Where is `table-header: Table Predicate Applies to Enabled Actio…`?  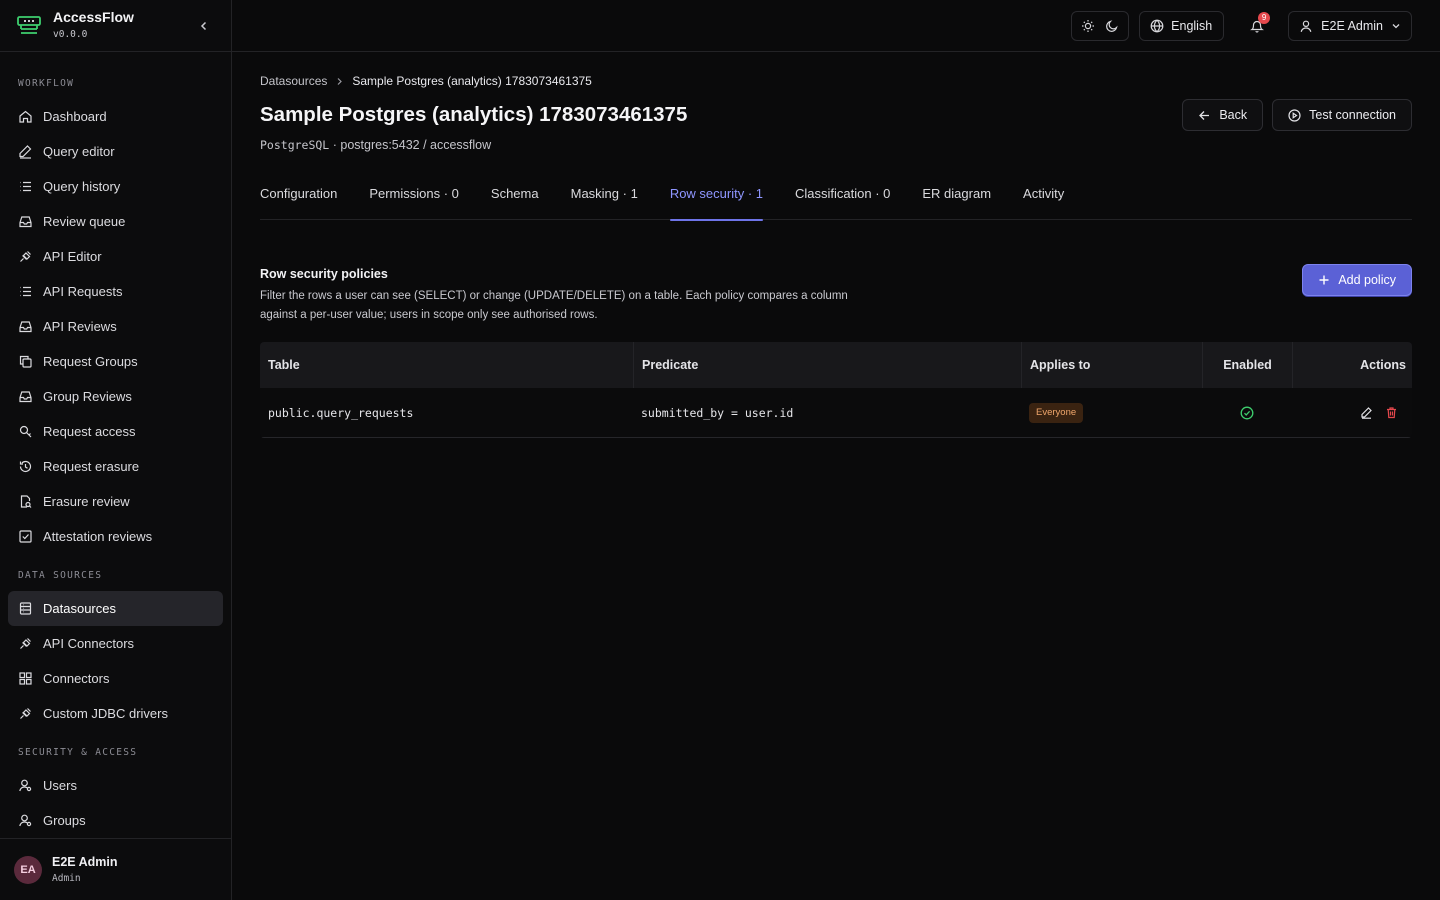
table-header: Table Predicate Applies to Enabled Actio… is located at coordinates (836, 365).